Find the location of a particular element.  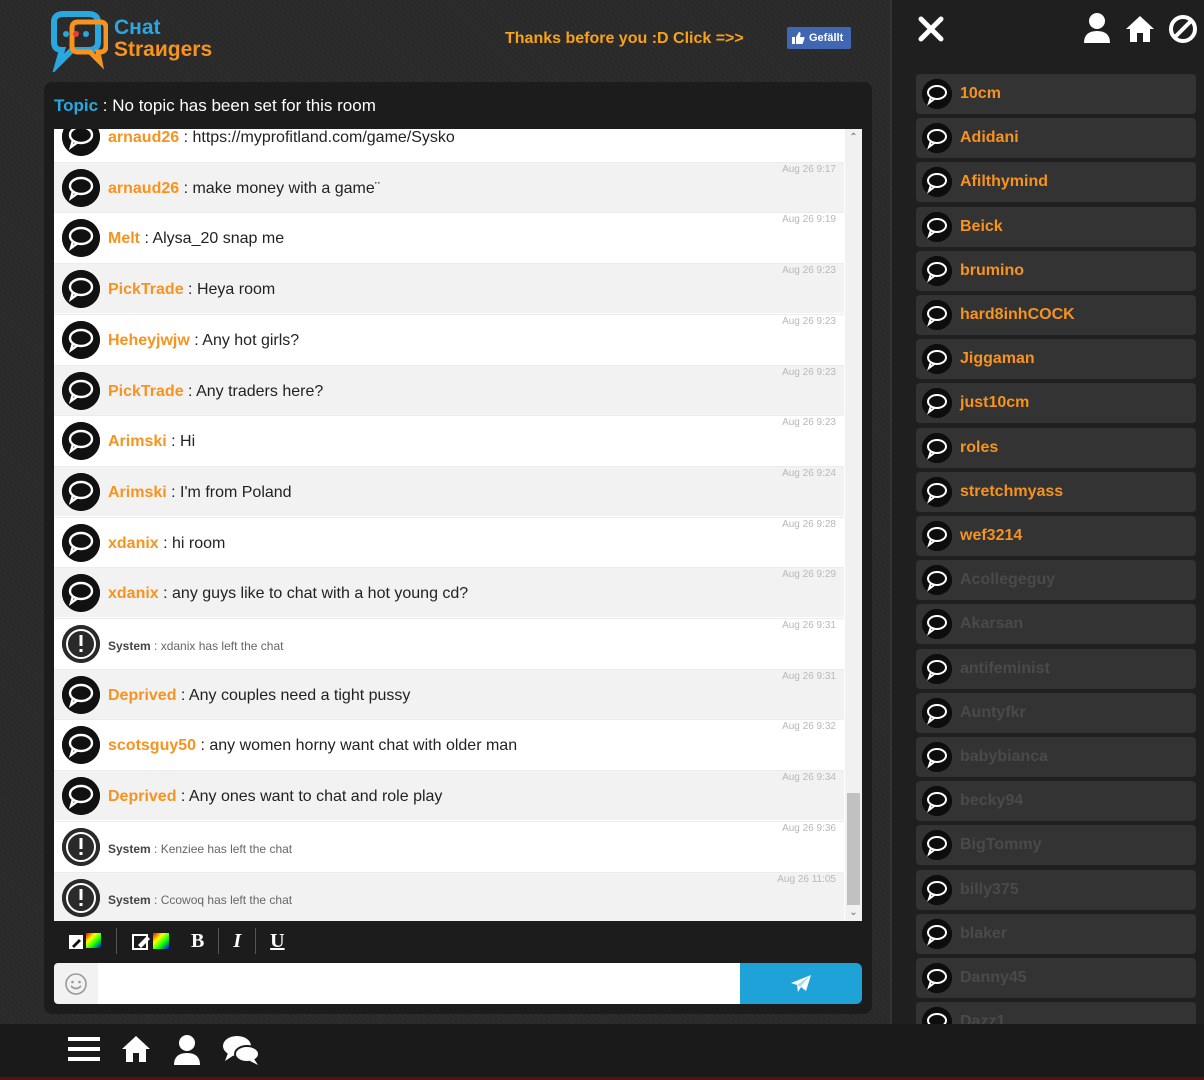

message-row: Arimski : Hi Aug 26 9:23 is located at coordinates (449, 440).